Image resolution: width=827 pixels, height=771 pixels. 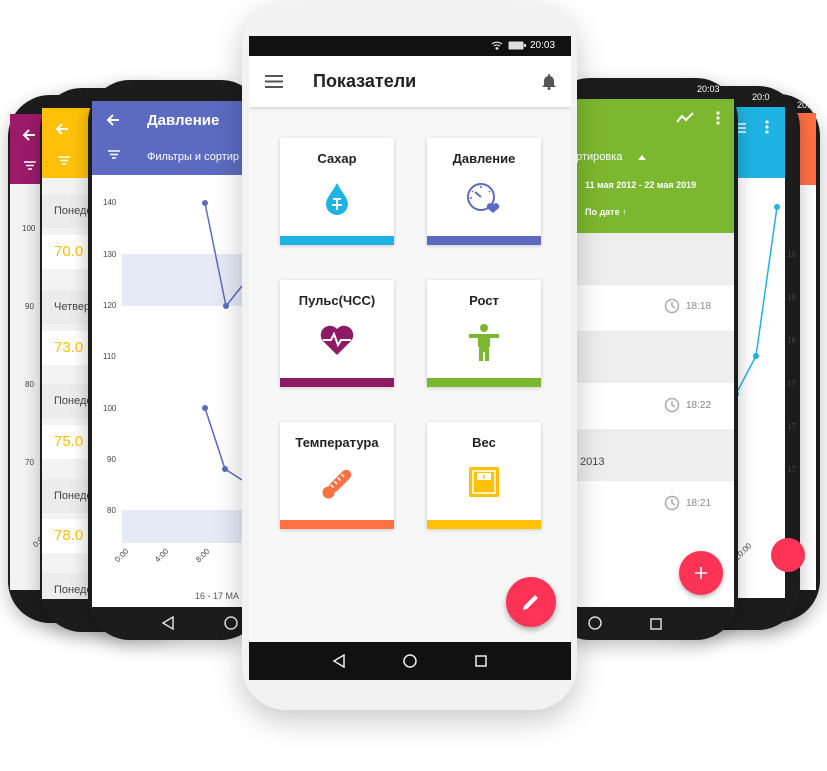 What do you see at coordinates (183, 120) in the screenshot?
I see `pressure-title: Давление` at bounding box center [183, 120].